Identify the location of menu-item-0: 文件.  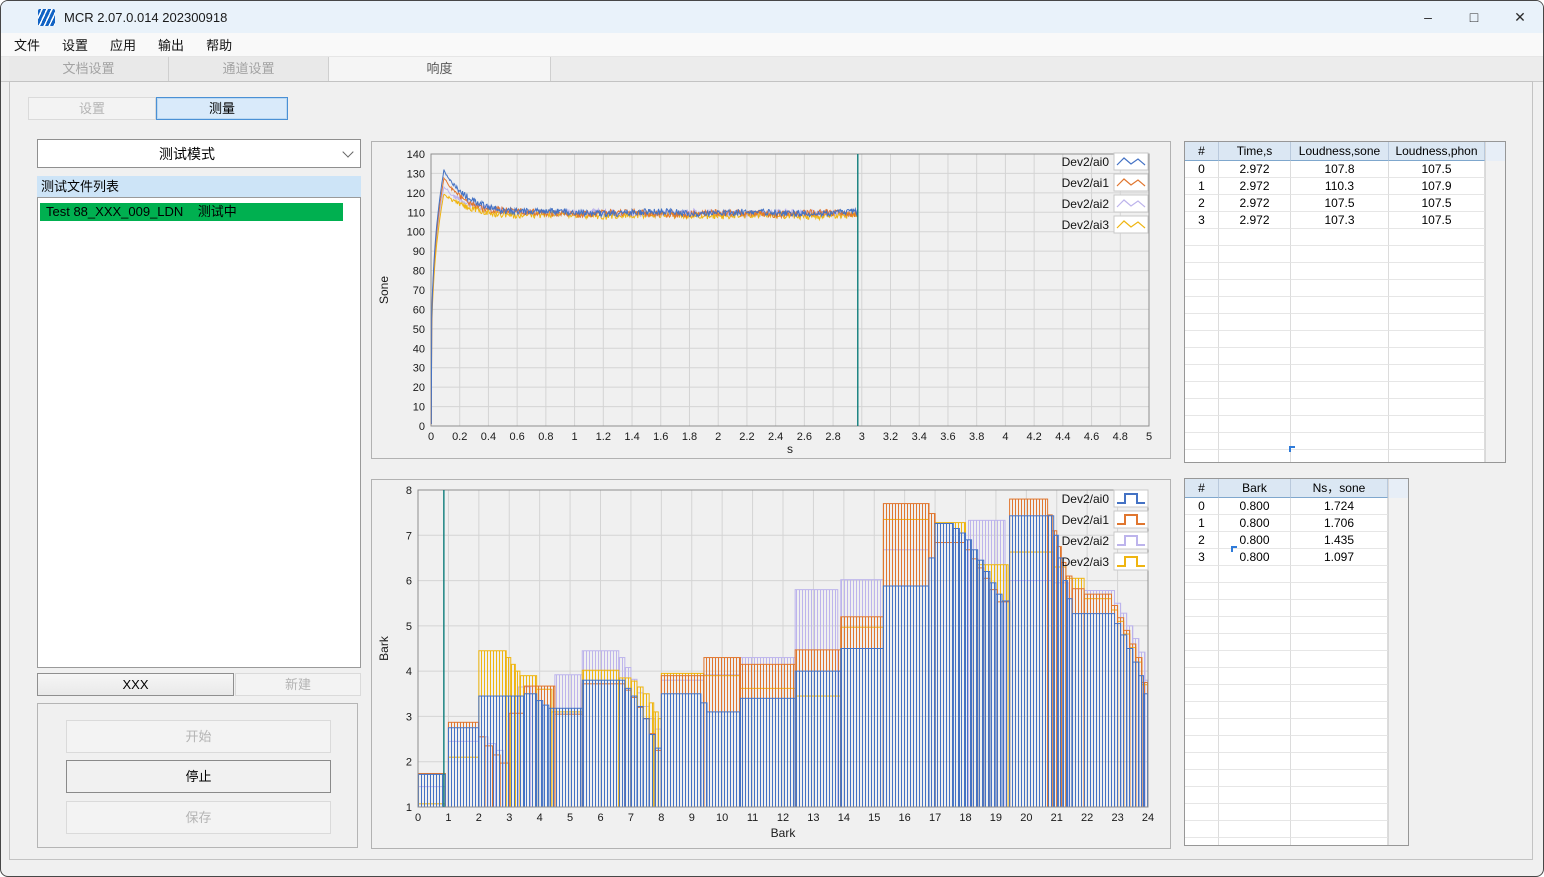
(27, 44).